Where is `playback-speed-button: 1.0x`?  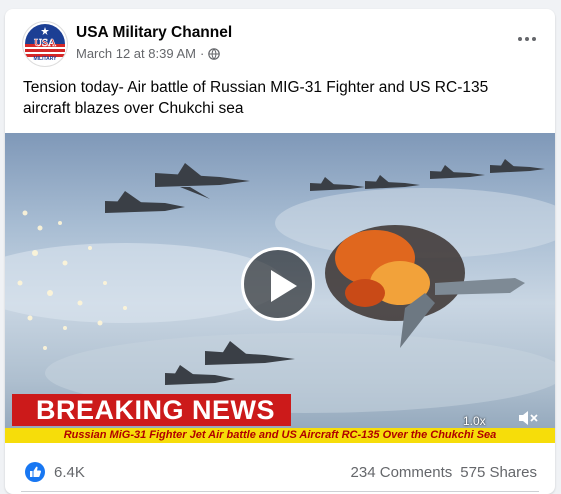 playback-speed-button: 1.0x is located at coordinates (474, 421).